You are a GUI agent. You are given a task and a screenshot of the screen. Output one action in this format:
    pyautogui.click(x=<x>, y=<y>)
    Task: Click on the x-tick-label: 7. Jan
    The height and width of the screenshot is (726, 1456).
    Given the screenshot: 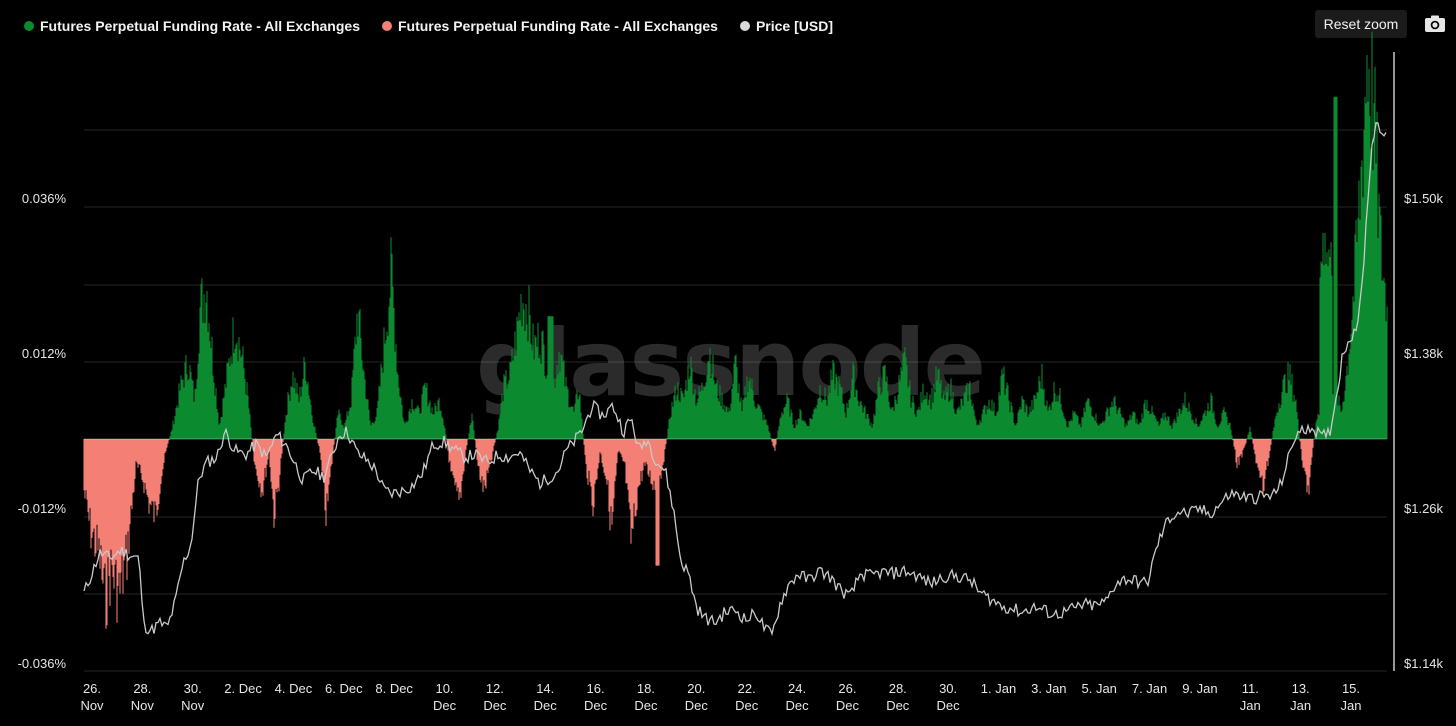 What is the action you would take?
    pyautogui.click(x=1149, y=688)
    